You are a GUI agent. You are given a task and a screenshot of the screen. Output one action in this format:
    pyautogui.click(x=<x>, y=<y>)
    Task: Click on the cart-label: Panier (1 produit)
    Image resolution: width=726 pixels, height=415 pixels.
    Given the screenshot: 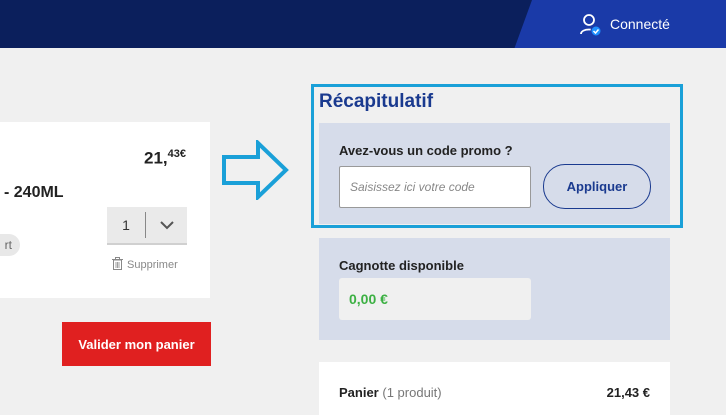 What is the action you would take?
    pyautogui.click(x=390, y=392)
    